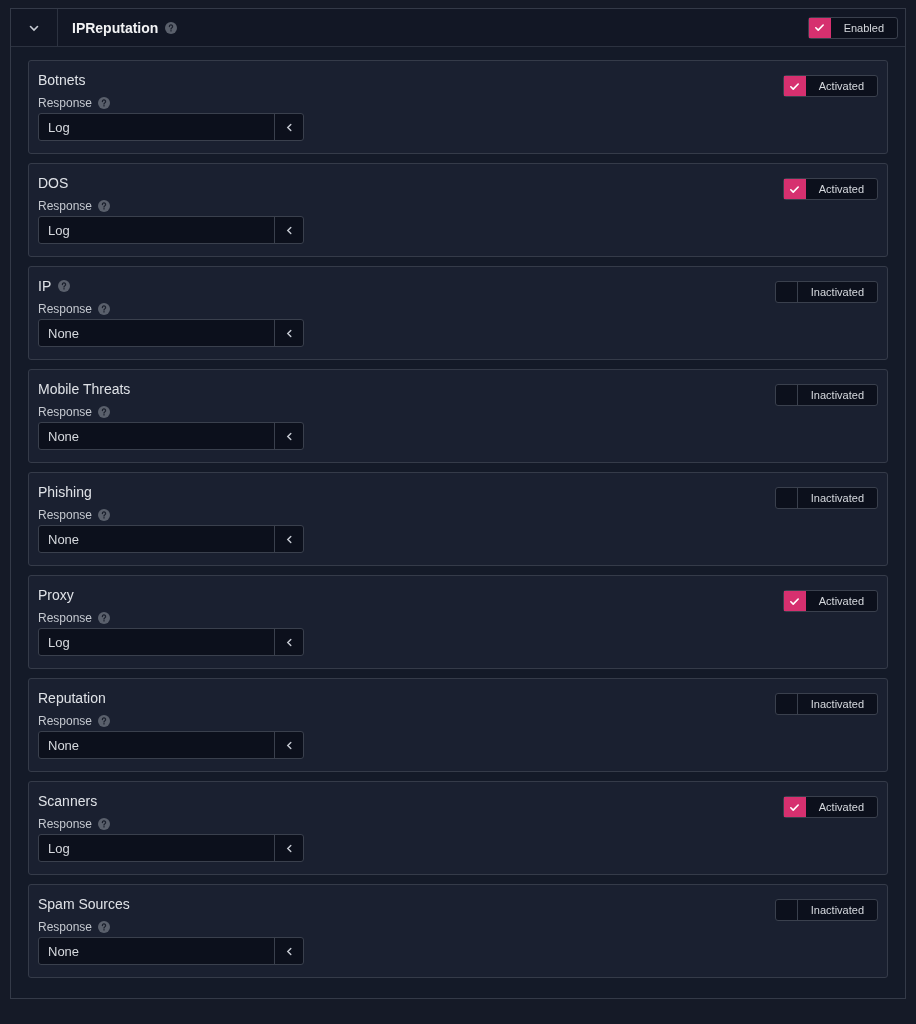  What do you see at coordinates (53, 183) in the screenshot?
I see `category-name: DOS` at bounding box center [53, 183].